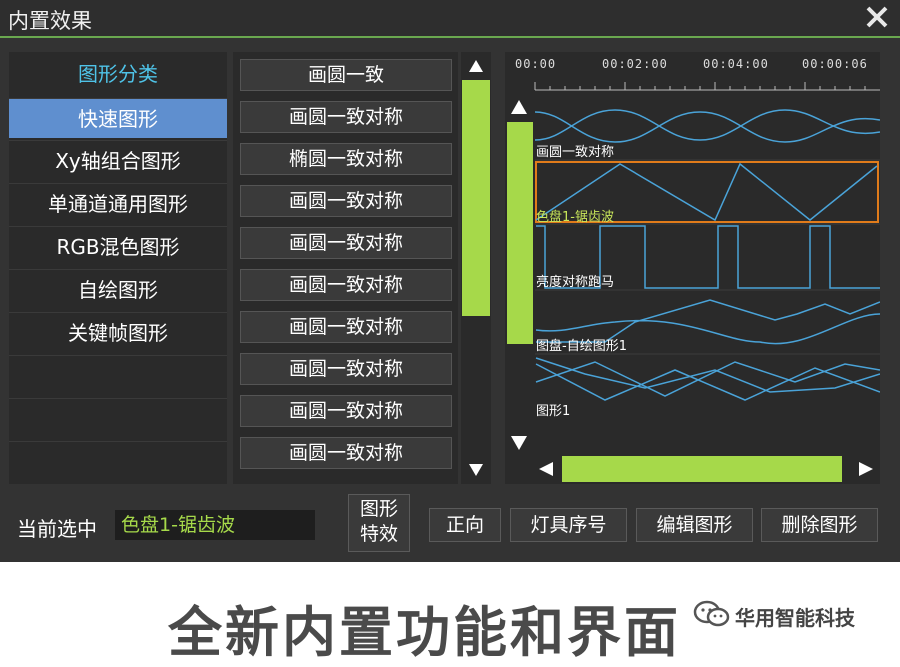 Image resolution: width=900 pixels, height=667 pixels. What do you see at coordinates (57, 529) in the screenshot?
I see `current-selection-label: 当前选中` at bounding box center [57, 529].